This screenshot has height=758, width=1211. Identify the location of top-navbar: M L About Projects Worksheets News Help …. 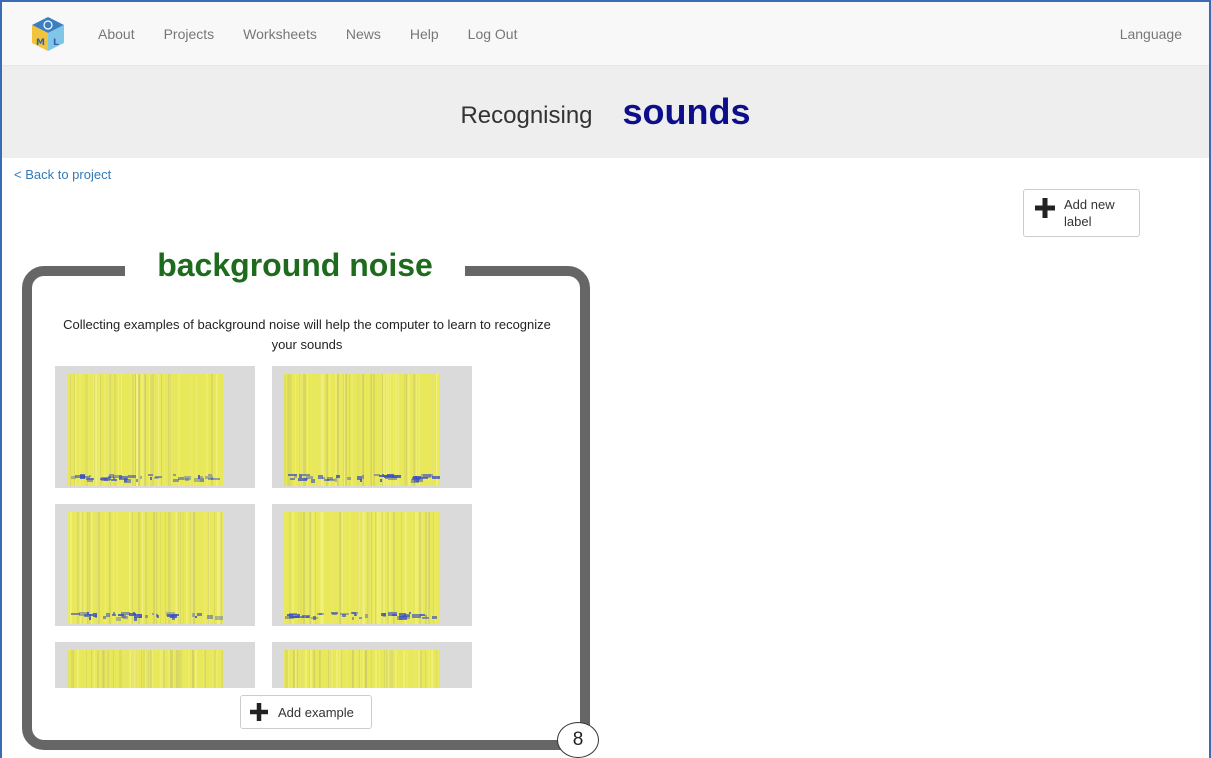
(605, 34).